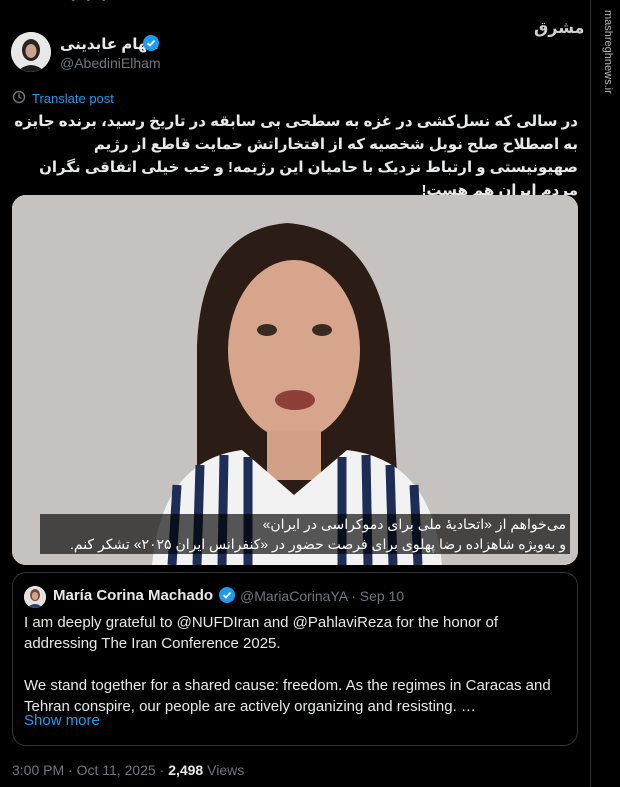  I want to click on quoted-date: Sep 10, so click(382, 596).